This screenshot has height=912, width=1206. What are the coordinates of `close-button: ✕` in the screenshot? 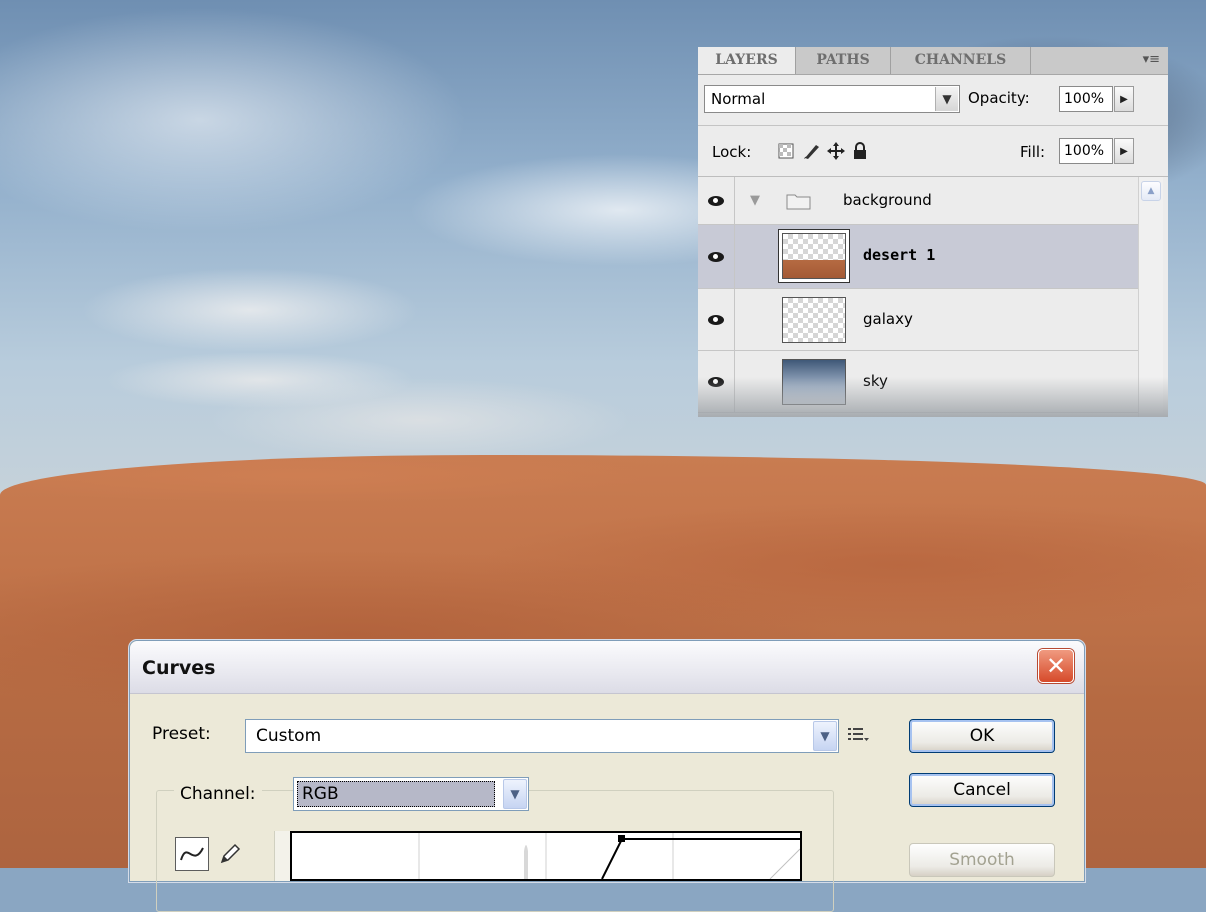 It's located at (1056, 666).